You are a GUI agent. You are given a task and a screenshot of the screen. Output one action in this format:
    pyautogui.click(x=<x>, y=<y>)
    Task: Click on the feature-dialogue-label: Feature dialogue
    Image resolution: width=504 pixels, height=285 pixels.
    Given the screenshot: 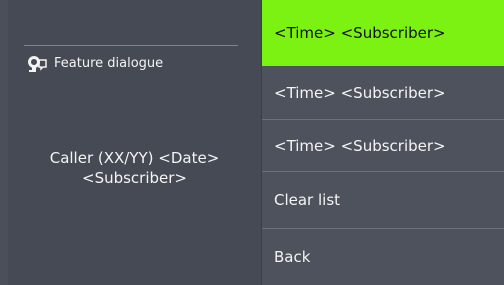 What is the action you would take?
    pyautogui.click(x=109, y=63)
    